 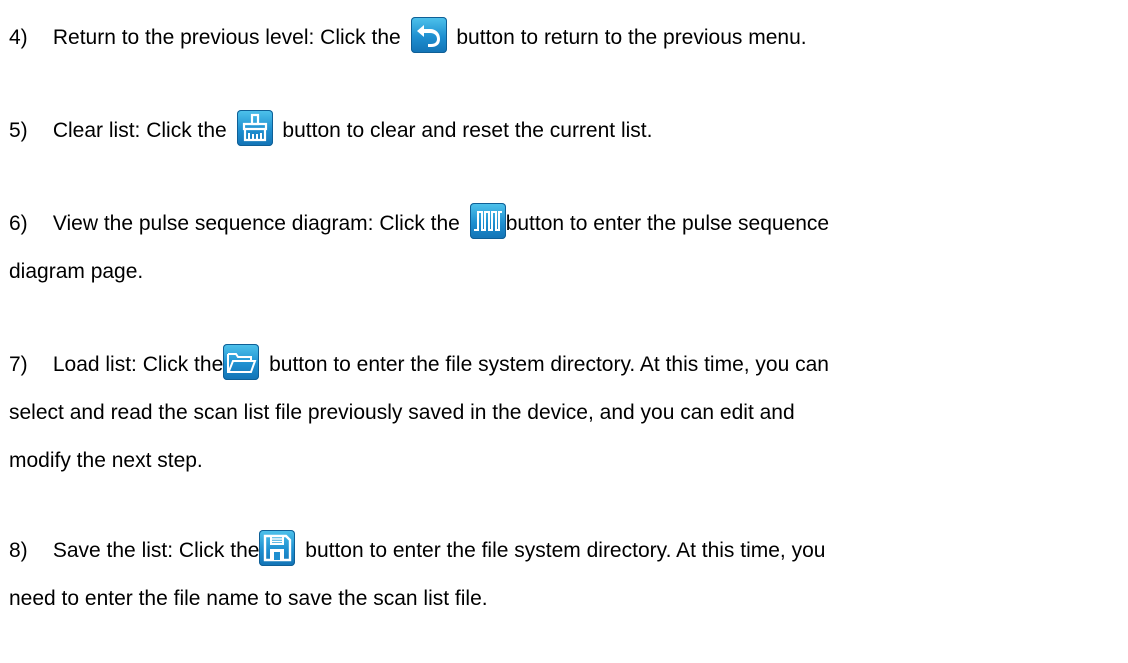 I want to click on return-icon, so click(x=428, y=35).